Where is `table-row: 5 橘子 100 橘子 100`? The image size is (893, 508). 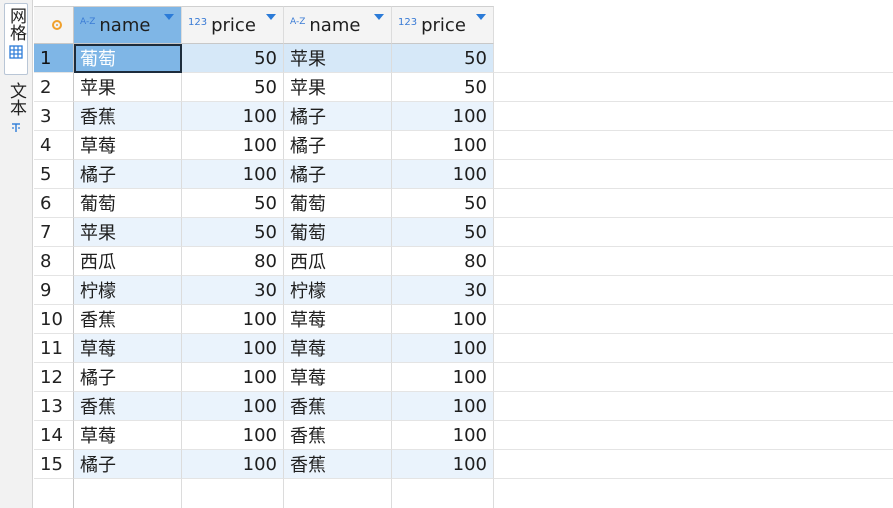
table-row: 5 橘子 100 橘子 100 is located at coordinates (463, 174).